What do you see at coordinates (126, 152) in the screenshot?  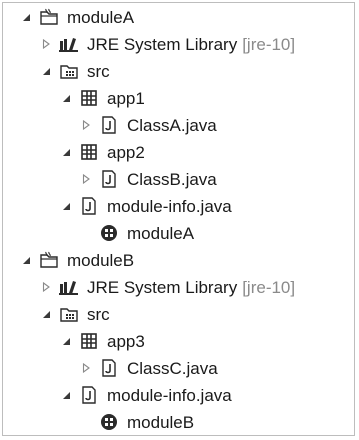 I see `tree-item-label: app2` at bounding box center [126, 152].